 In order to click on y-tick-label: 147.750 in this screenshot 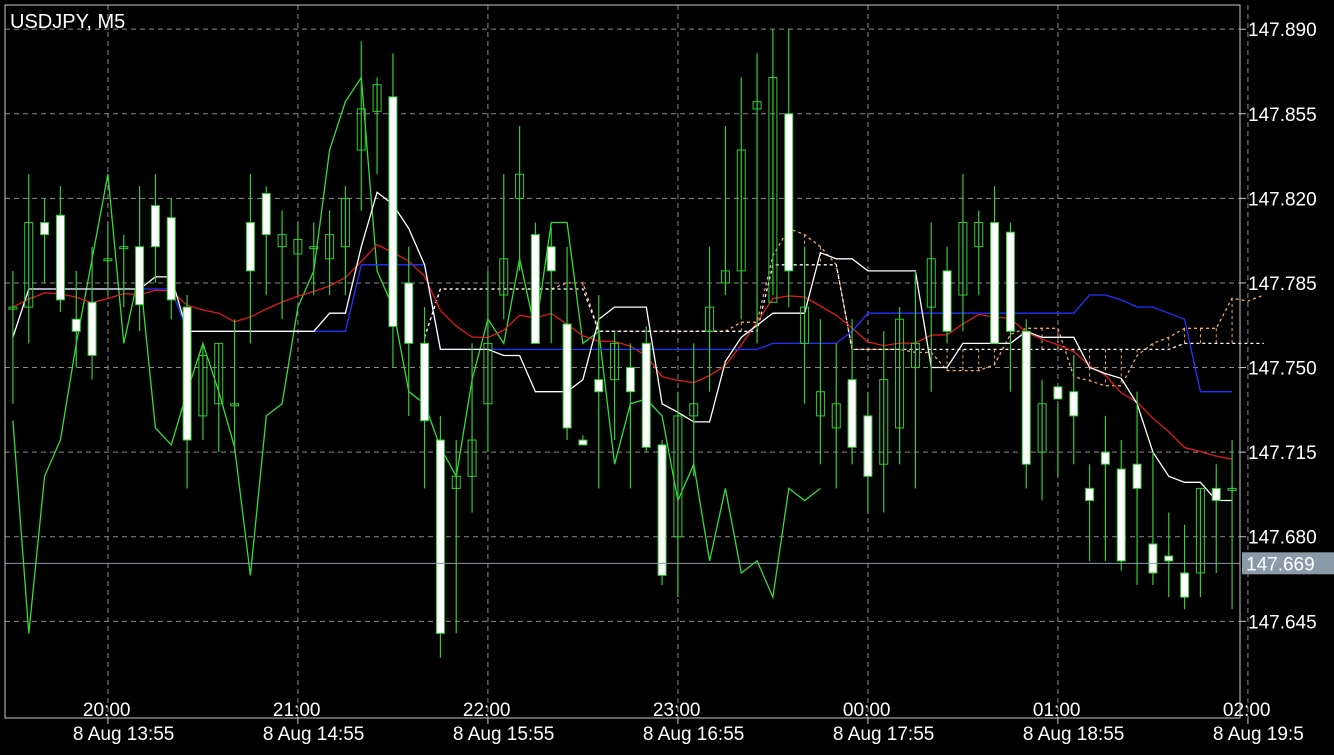, I will do `click(1282, 369)`.